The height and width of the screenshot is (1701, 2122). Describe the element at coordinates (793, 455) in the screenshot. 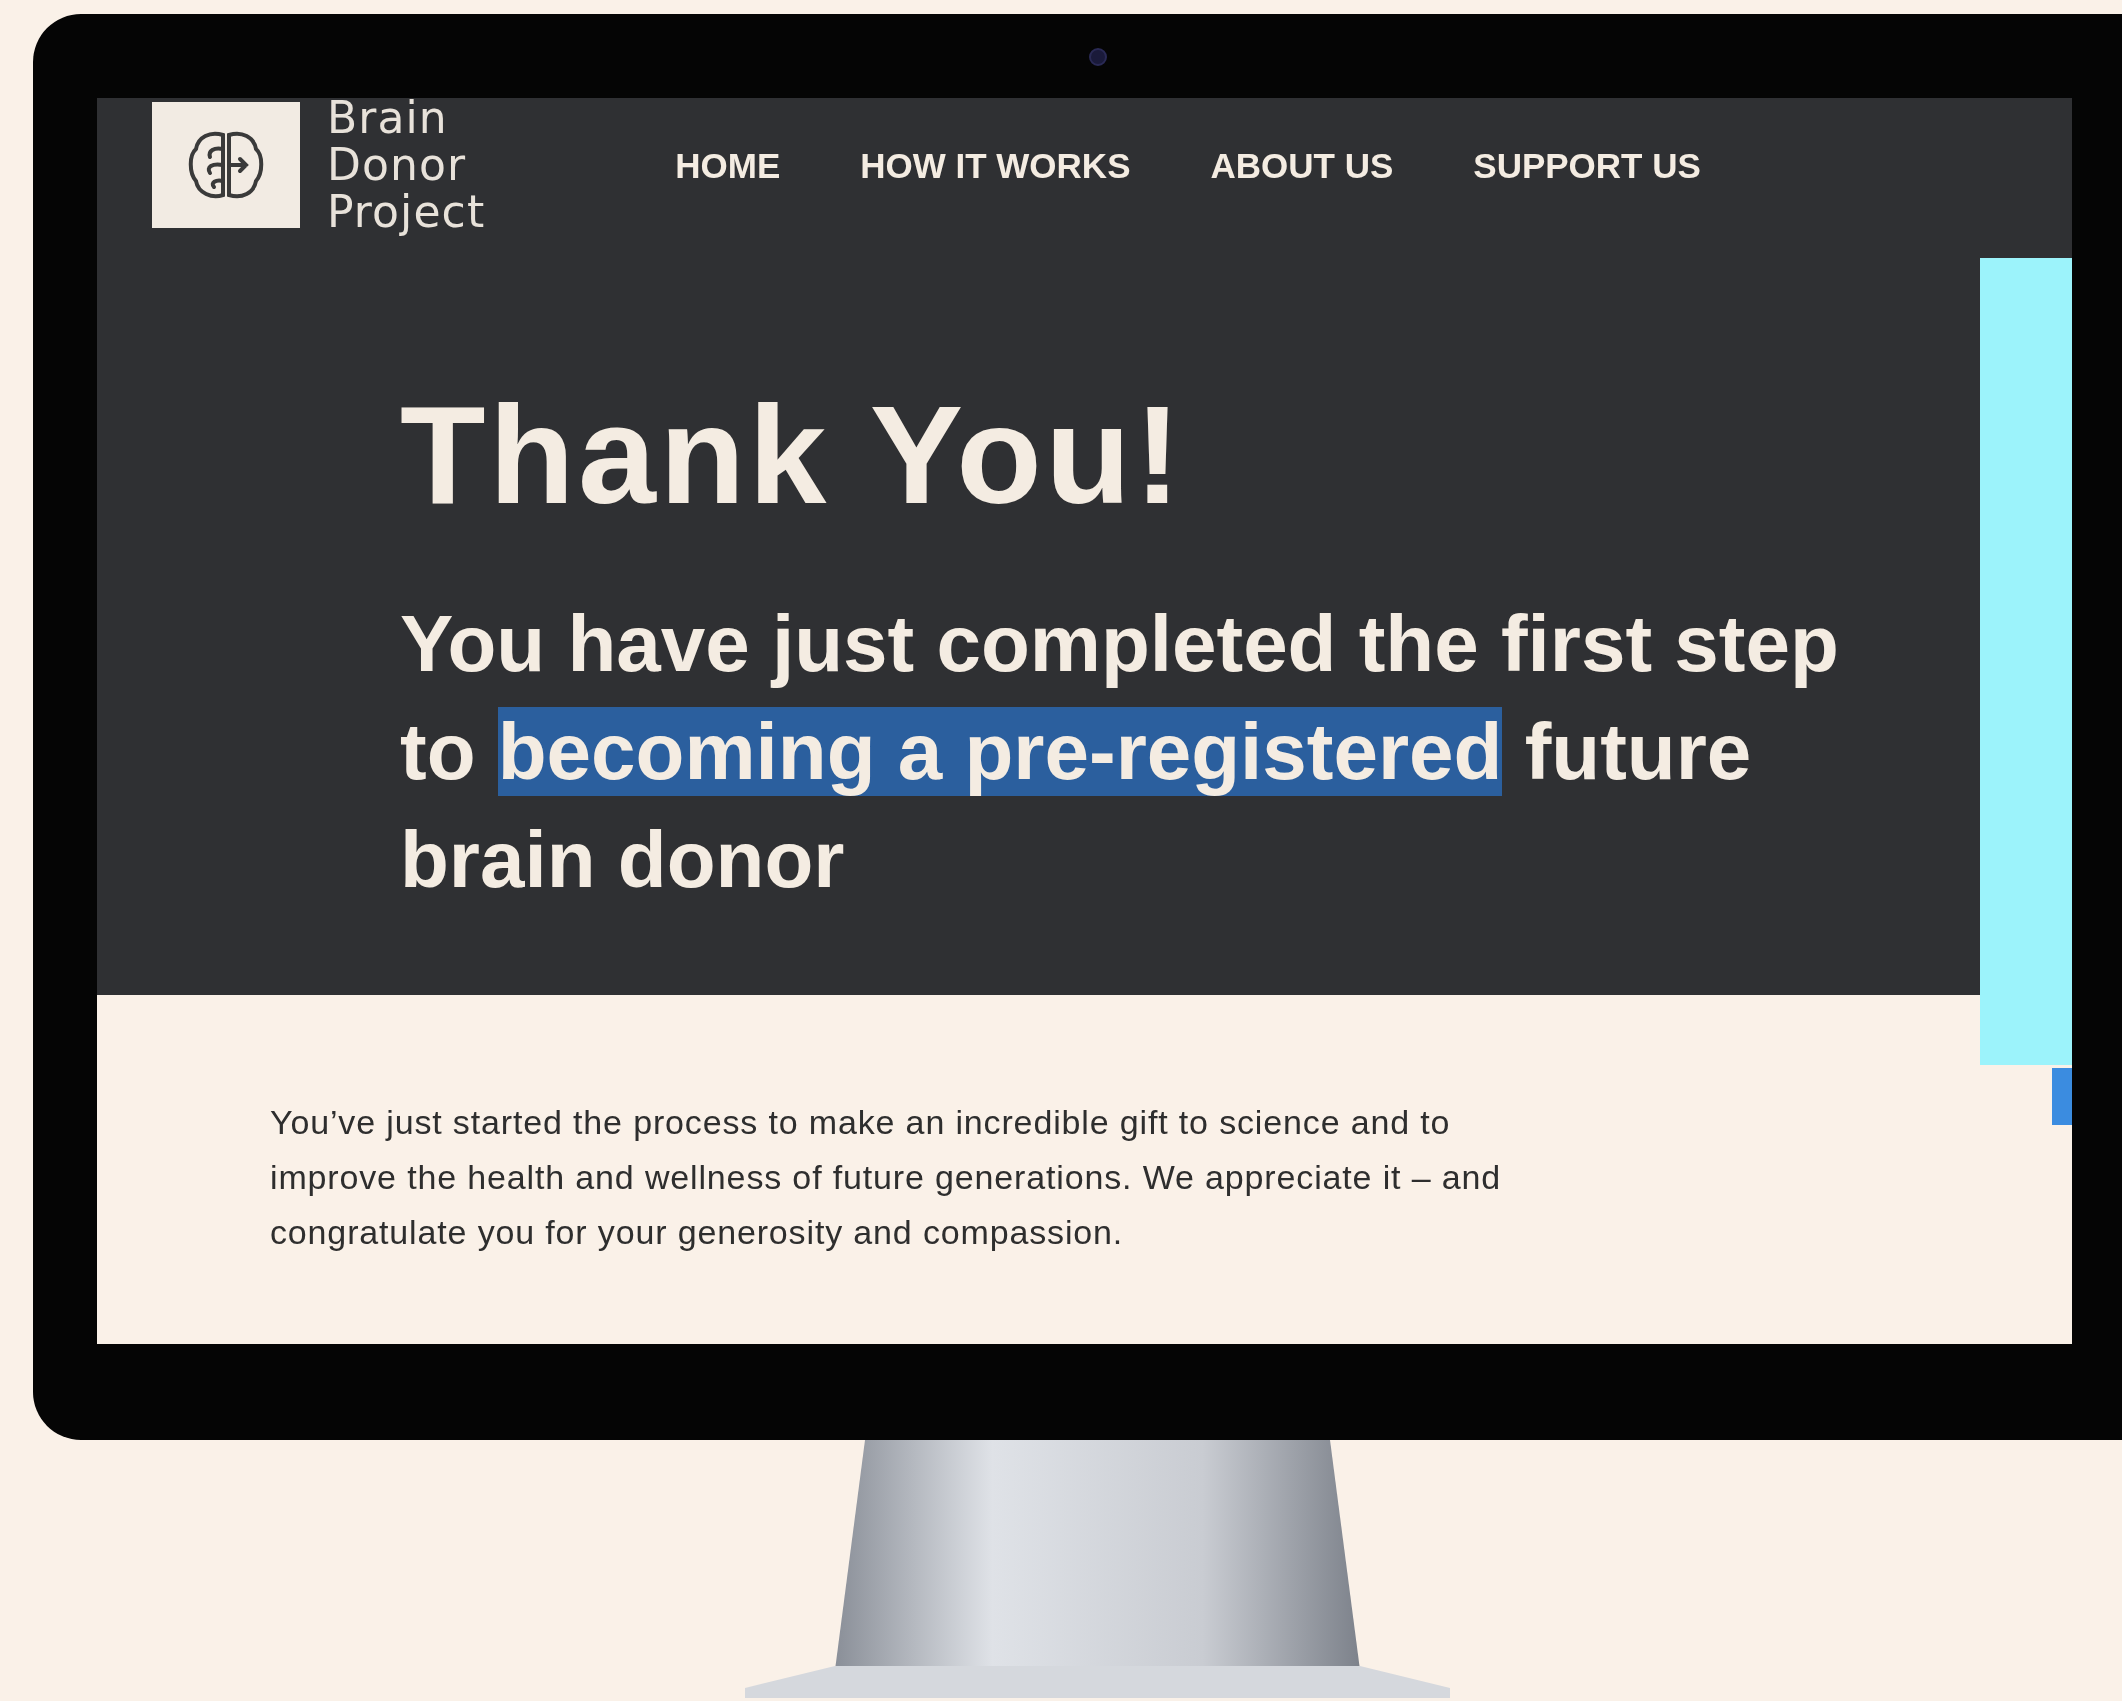

I see `hero-title: Thank You!` at that location.